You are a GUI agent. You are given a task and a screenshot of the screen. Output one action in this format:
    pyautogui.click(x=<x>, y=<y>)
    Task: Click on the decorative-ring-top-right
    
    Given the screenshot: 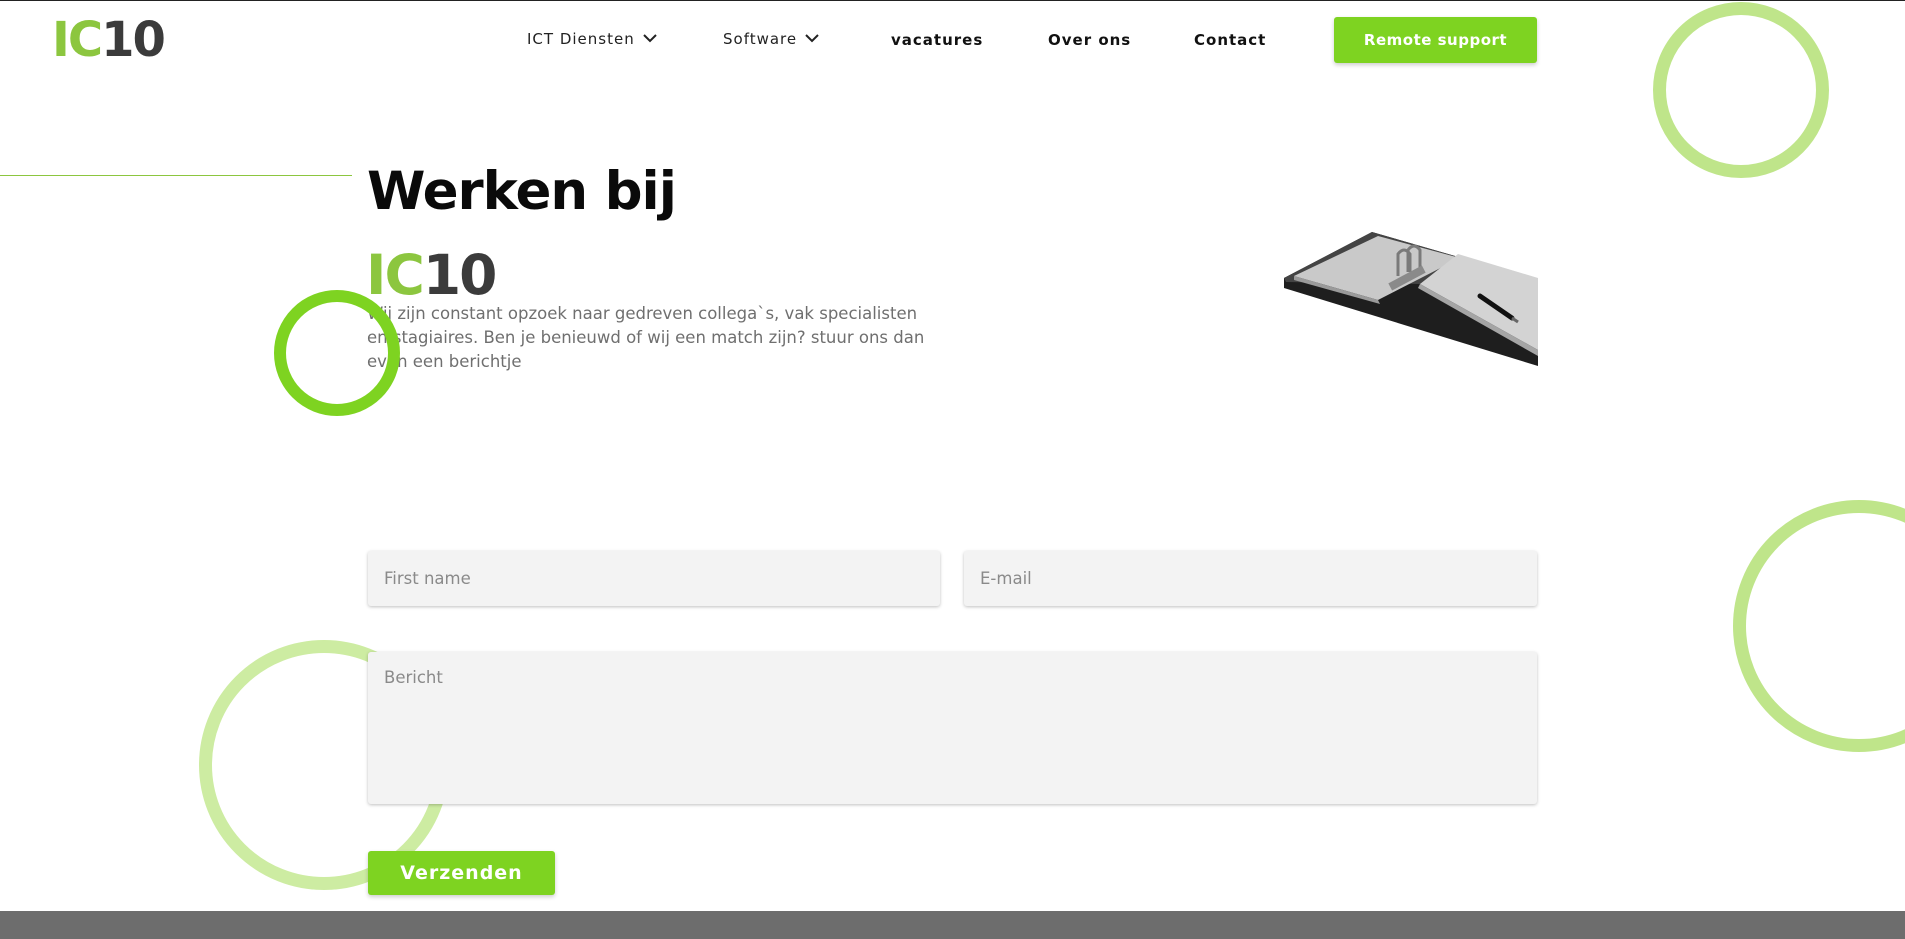 What is the action you would take?
    pyautogui.click(x=1741, y=90)
    